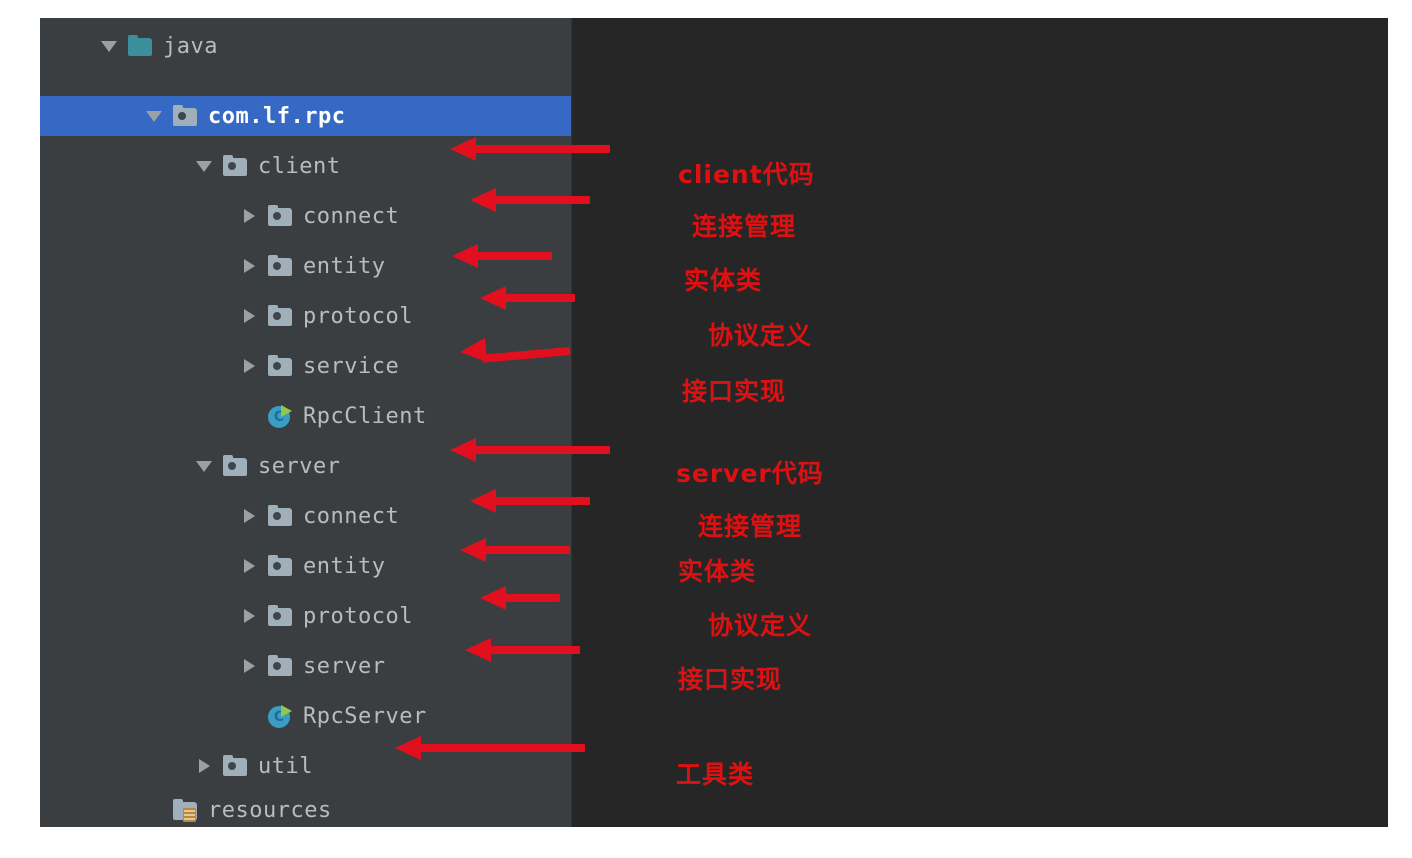  I want to click on annotation-client-connect: 连接管理, so click(744, 226).